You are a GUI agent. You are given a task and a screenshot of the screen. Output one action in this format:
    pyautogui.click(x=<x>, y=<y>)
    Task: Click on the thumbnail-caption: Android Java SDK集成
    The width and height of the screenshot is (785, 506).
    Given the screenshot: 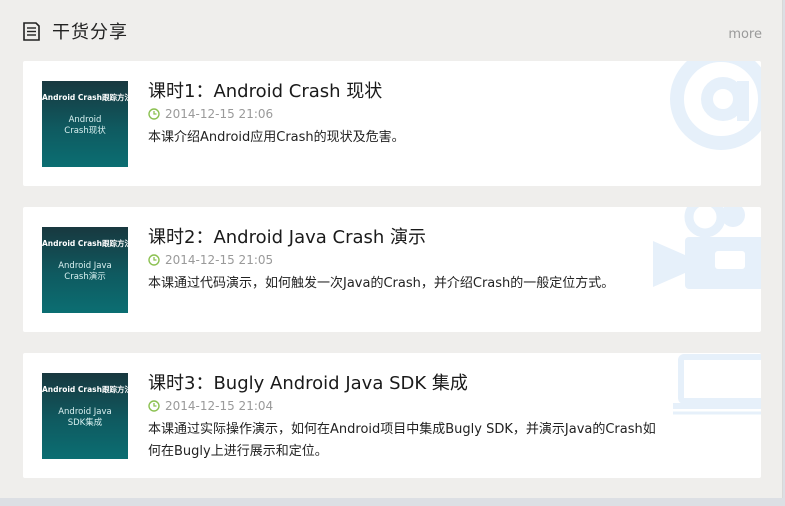 What is the action you would take?
    pyautogui.click(x=85, y=418)
    